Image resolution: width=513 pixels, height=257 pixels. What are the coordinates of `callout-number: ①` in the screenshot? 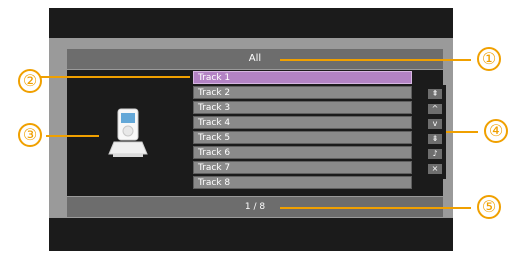 It's located at (489, 58).